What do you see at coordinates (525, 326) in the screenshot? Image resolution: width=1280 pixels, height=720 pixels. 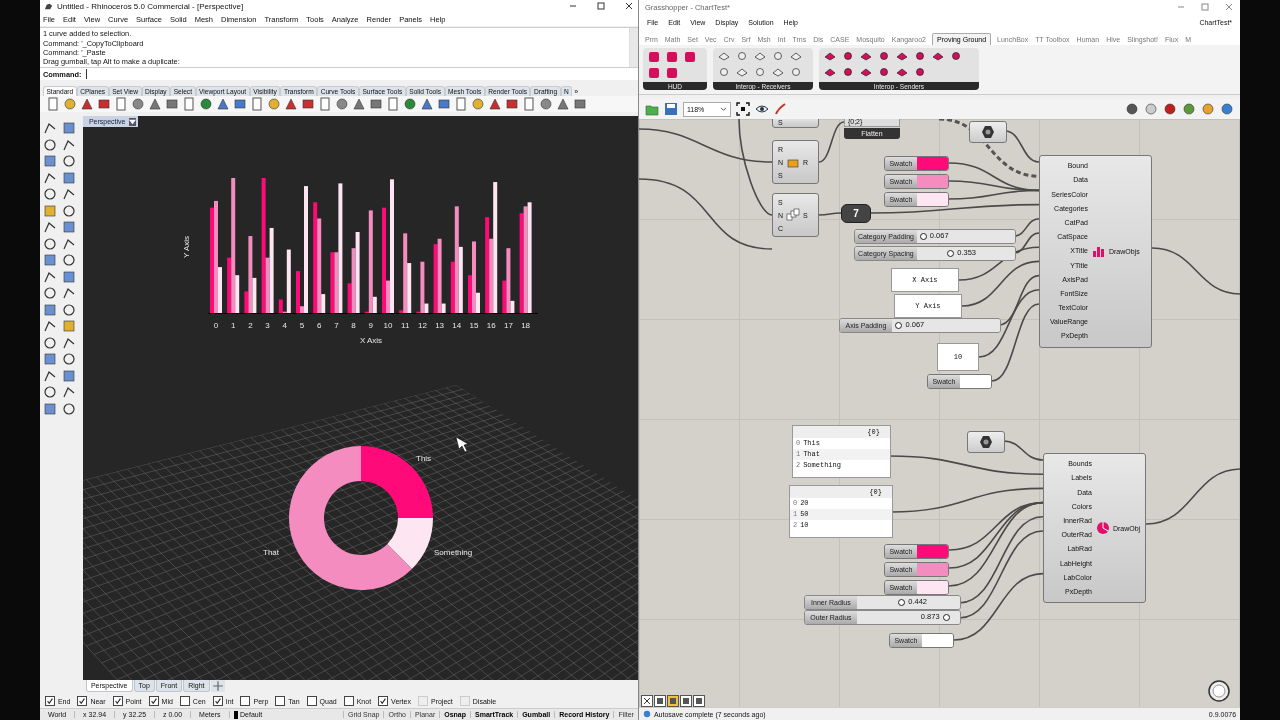 I see `axis-tick-label: 18` at bounding box center [525, 326].